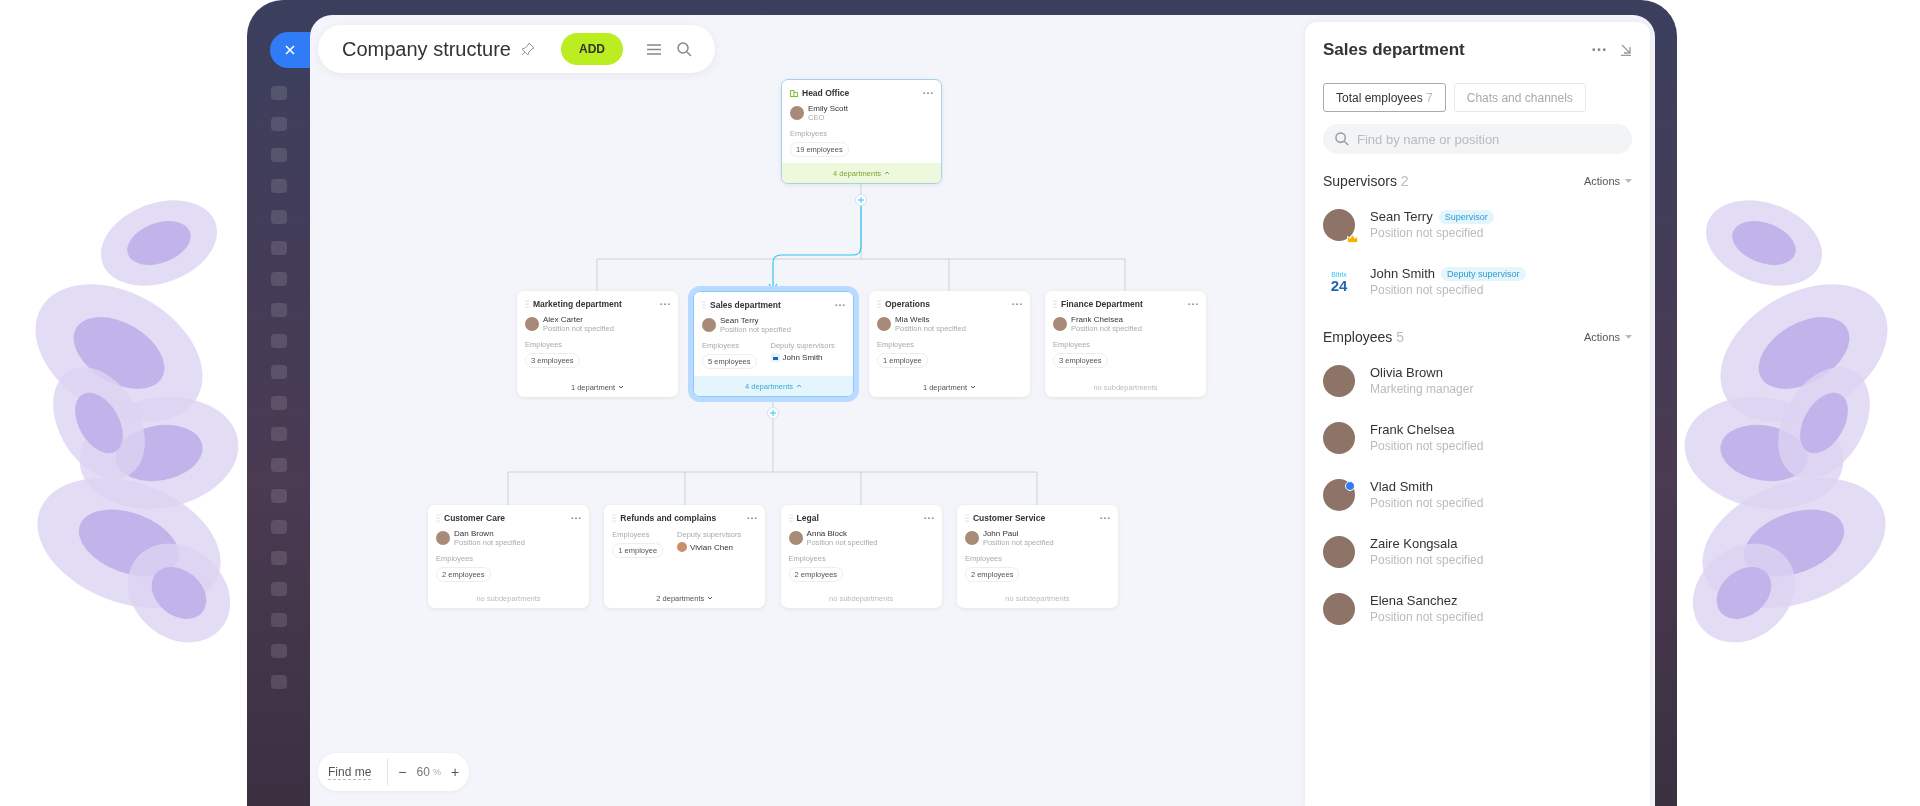 The image size is (1920, 806). What do you see at coordinates (1018, 533) in the screenshot?
I see `person-name: John Paul` at bounding box center [1018, 533].